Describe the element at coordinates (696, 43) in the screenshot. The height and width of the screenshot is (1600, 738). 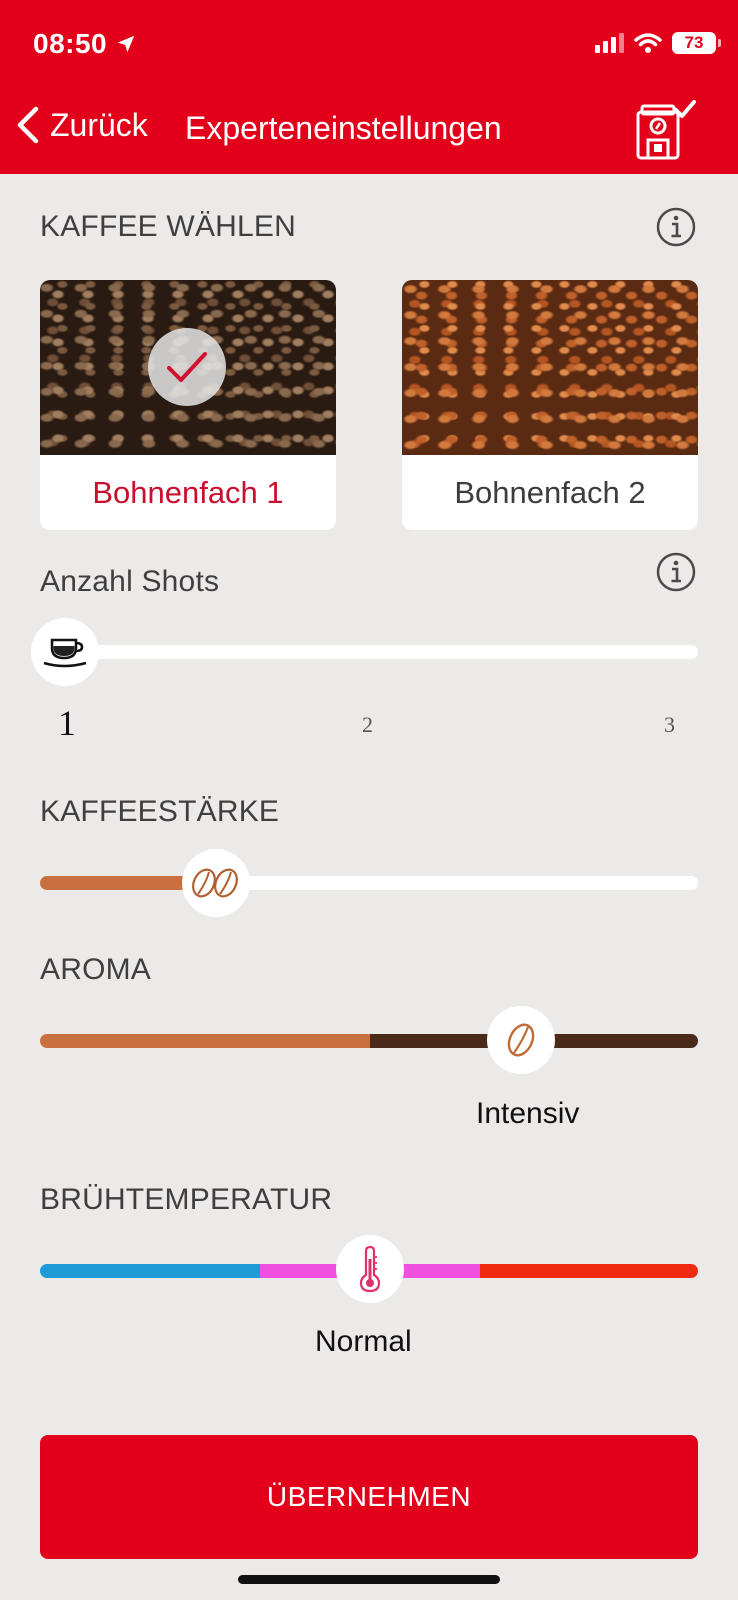
I see `battery-icon: 73` at that location.